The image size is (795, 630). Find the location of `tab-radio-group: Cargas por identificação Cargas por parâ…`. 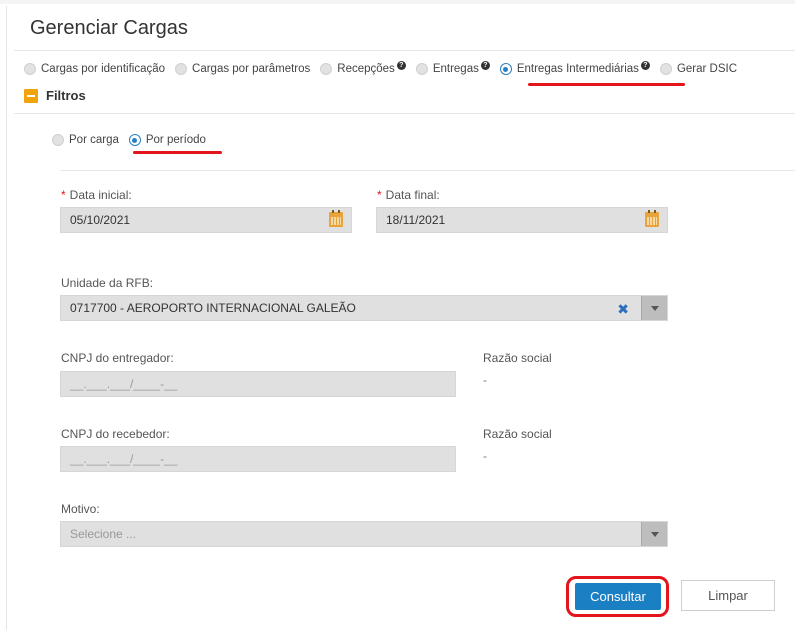

tab-radio-group: Cargas por identificação Cargas por parâ… is located at coordinates (385, 67).